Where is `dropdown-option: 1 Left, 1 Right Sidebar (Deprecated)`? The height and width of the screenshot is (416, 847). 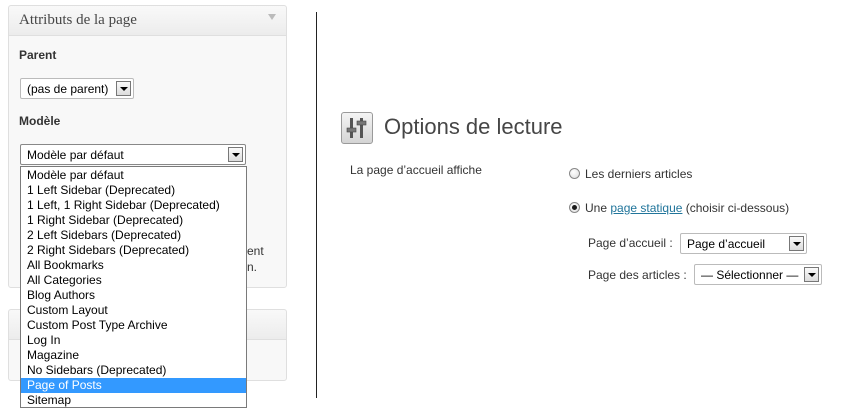
dropdown-option: 1 Left, 1 Right Sidebar (Deprecated) is located at coordinates (133, 205).